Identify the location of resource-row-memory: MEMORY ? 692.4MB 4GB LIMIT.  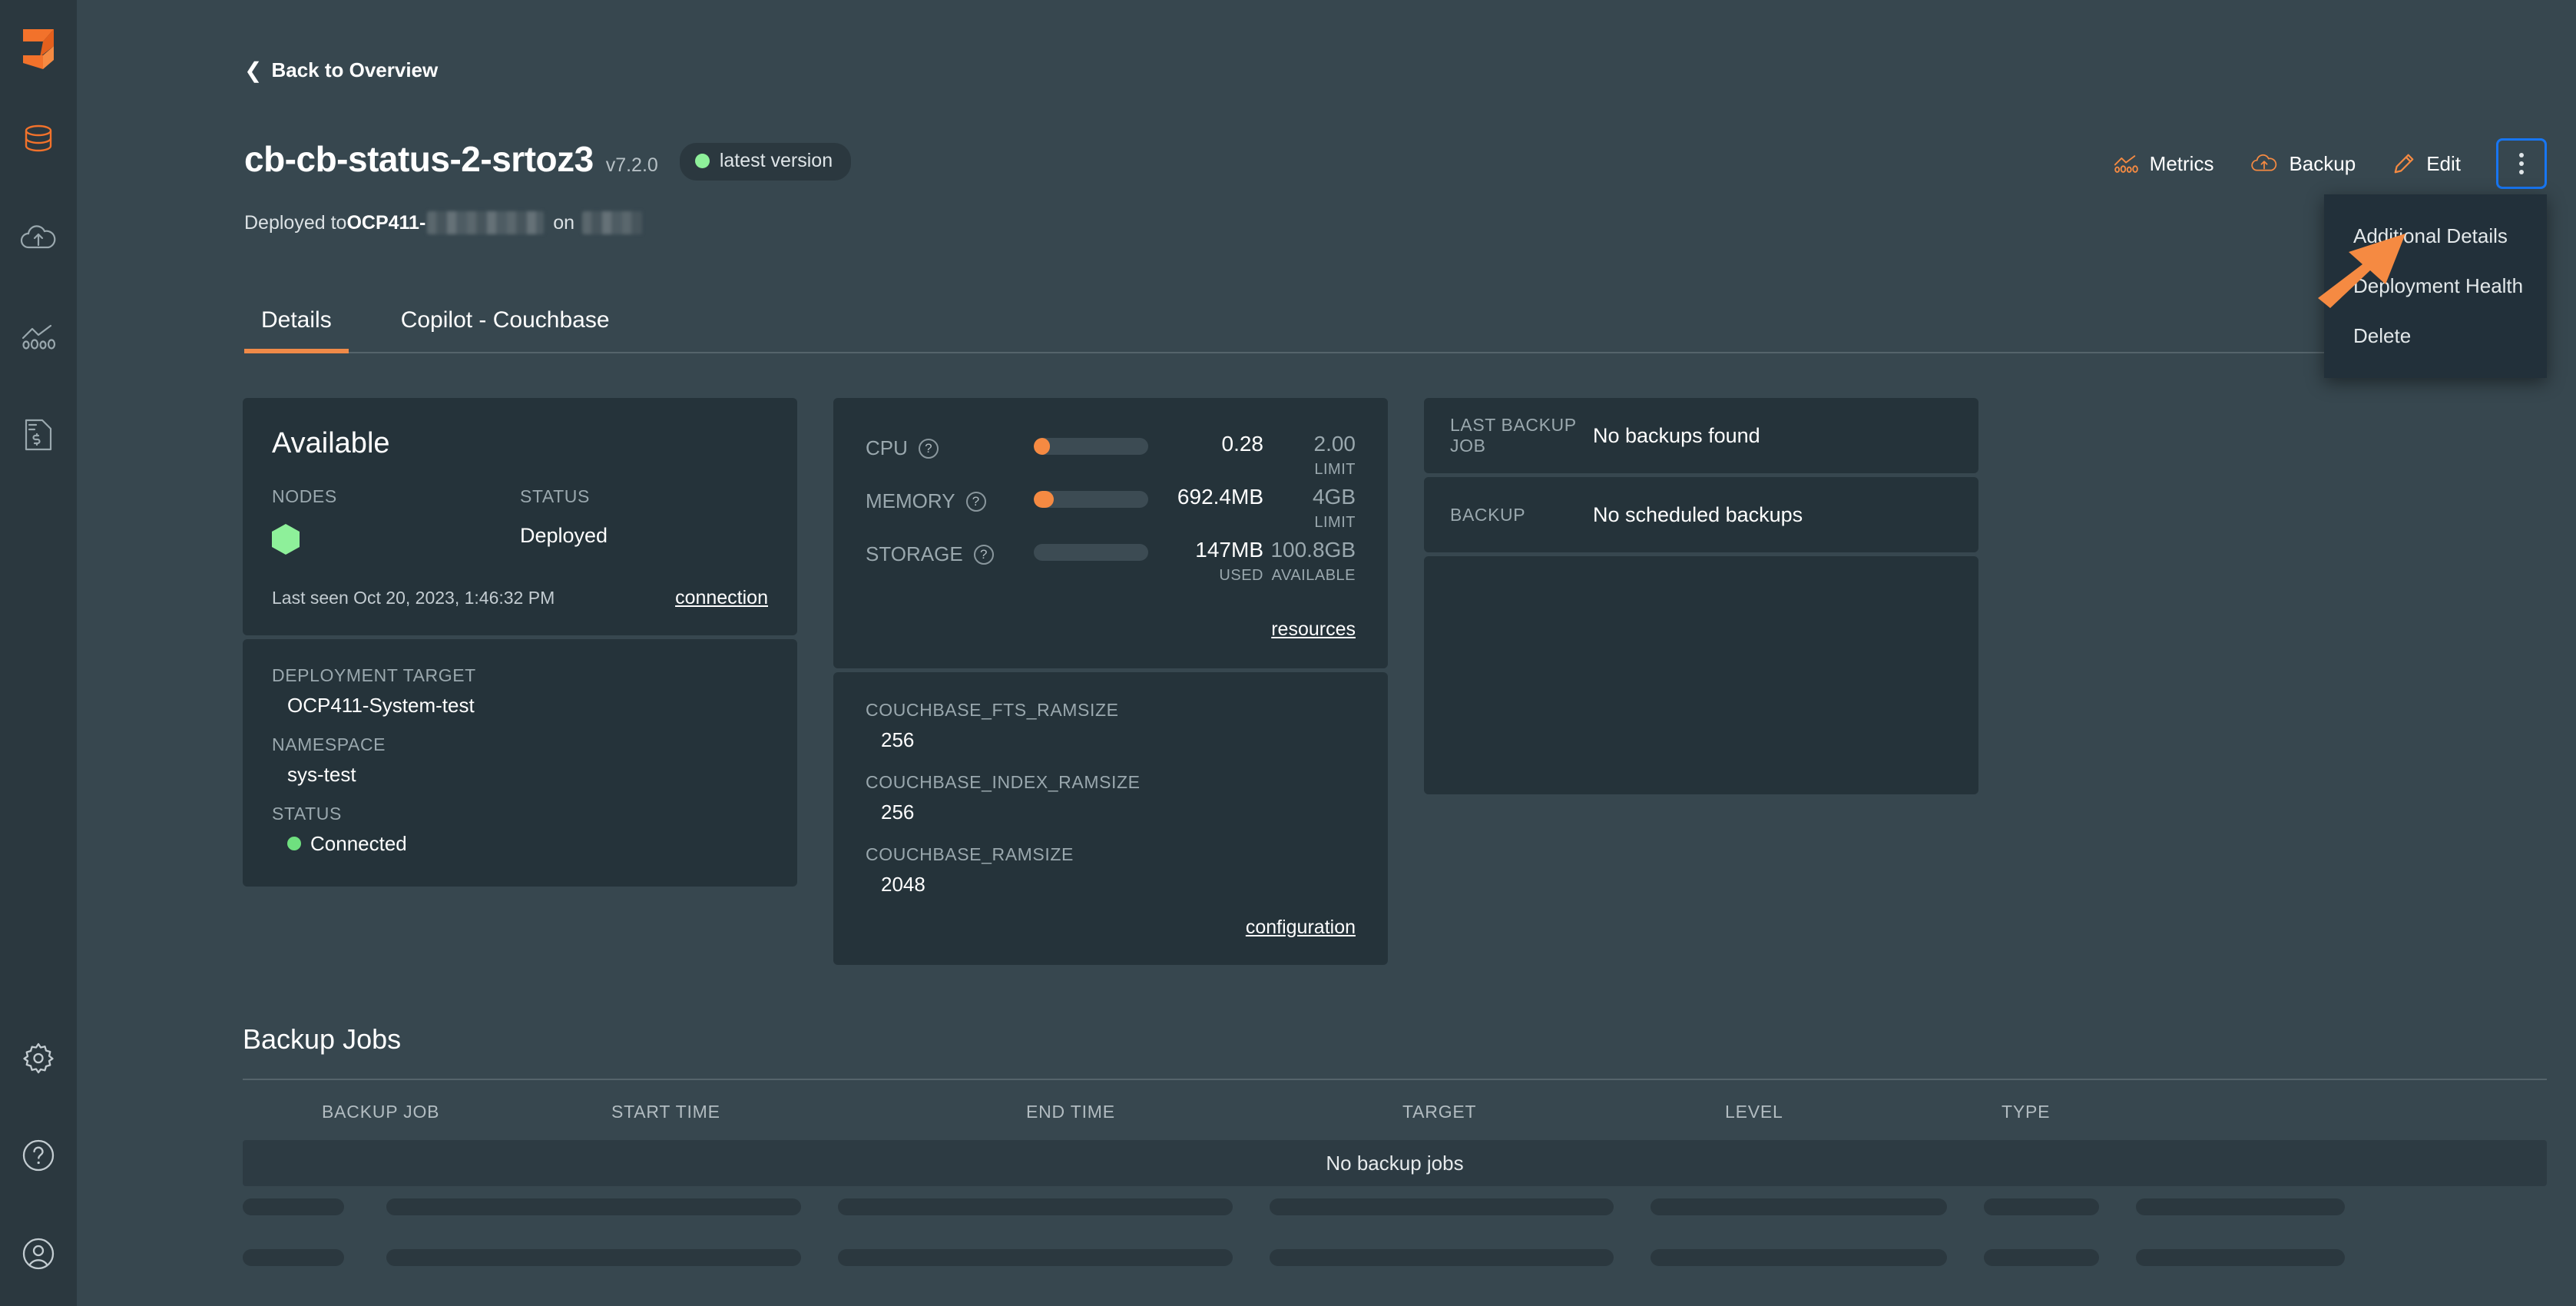
(1111, 508).